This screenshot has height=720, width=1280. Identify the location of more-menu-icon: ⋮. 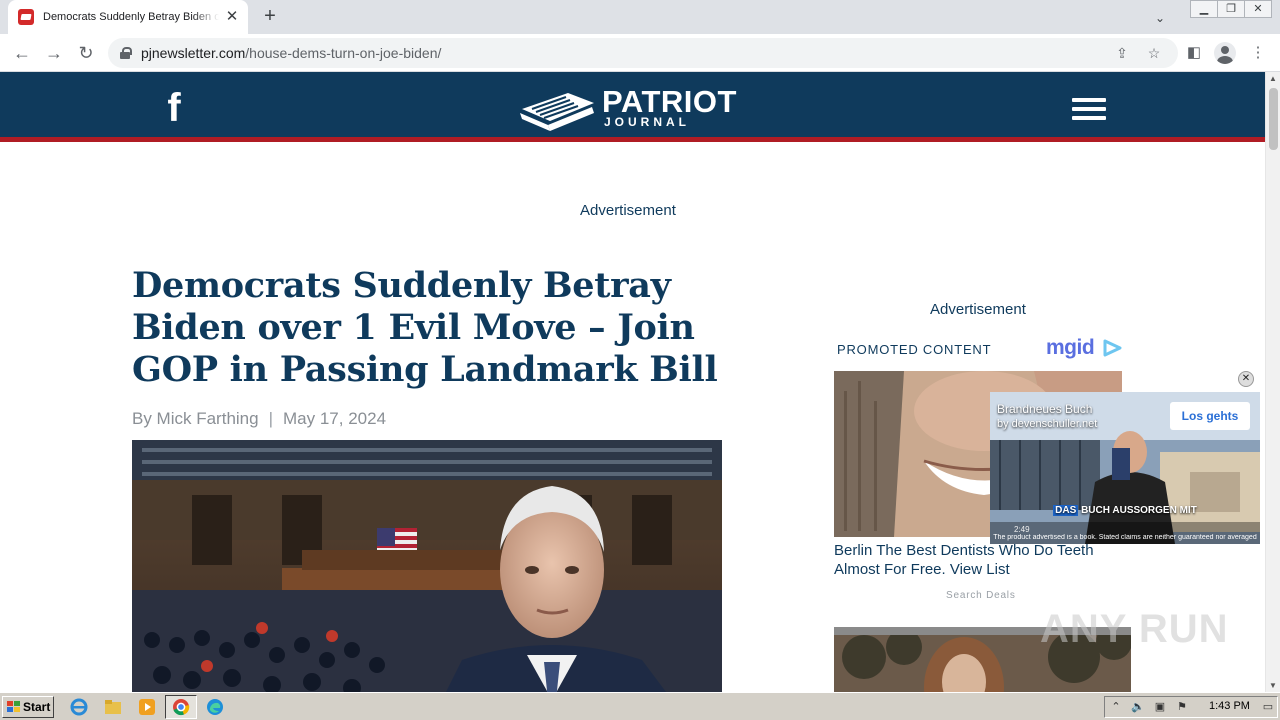
(1258, 53).